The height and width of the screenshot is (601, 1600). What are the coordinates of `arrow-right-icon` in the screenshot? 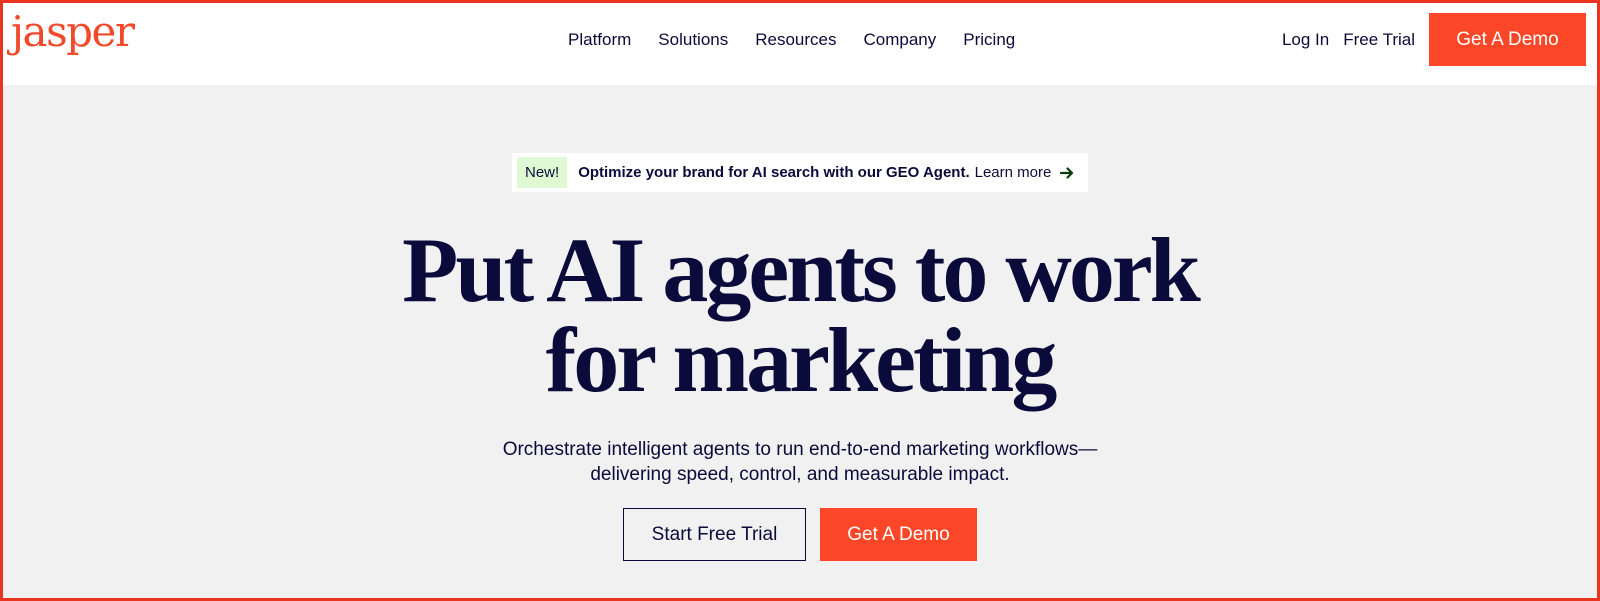 It's located at (1067, 173).